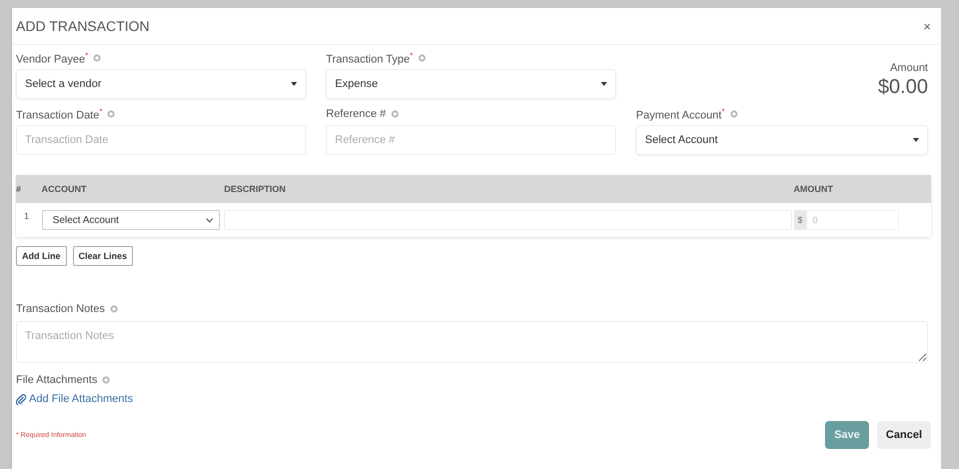  I want to click on attachment-link: Add File Attachments, so click(74, 399).